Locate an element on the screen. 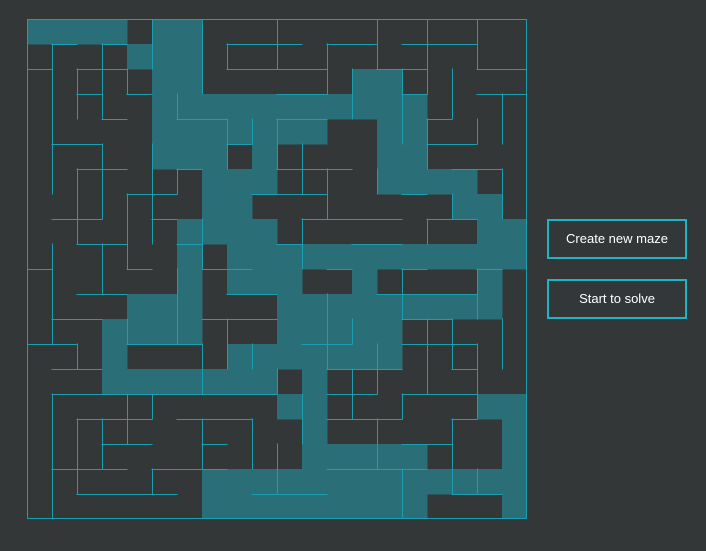 The height and width of the screenshot is (551, 706). control-panel: Create new maze Start to solve is located at coordinates (617, 269).